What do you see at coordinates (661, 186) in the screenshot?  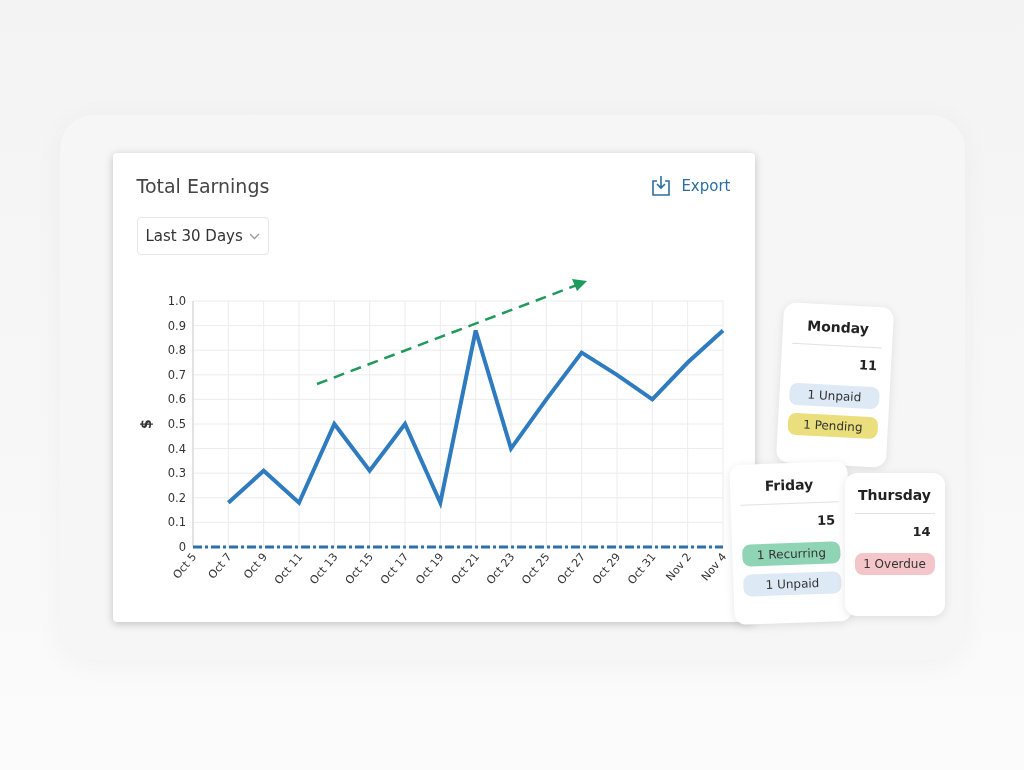 I see `download-icon` at bounding box center [661, 186].